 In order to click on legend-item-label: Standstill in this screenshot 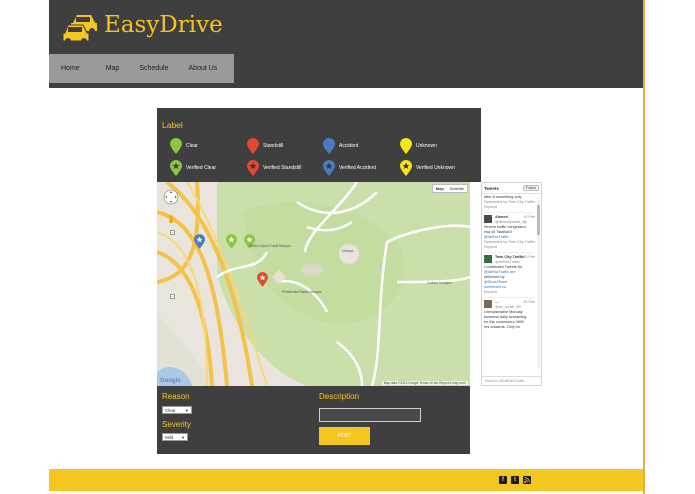, I will do `click(273, 146)`.